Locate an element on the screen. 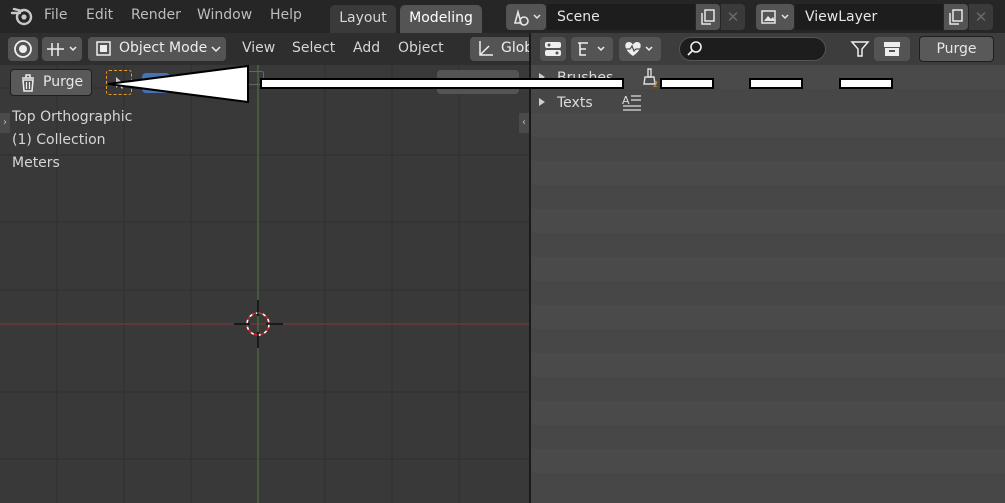 The height and width of the screenshot is (503, 1005). menu-view: View is located at coordinates (258, 48).